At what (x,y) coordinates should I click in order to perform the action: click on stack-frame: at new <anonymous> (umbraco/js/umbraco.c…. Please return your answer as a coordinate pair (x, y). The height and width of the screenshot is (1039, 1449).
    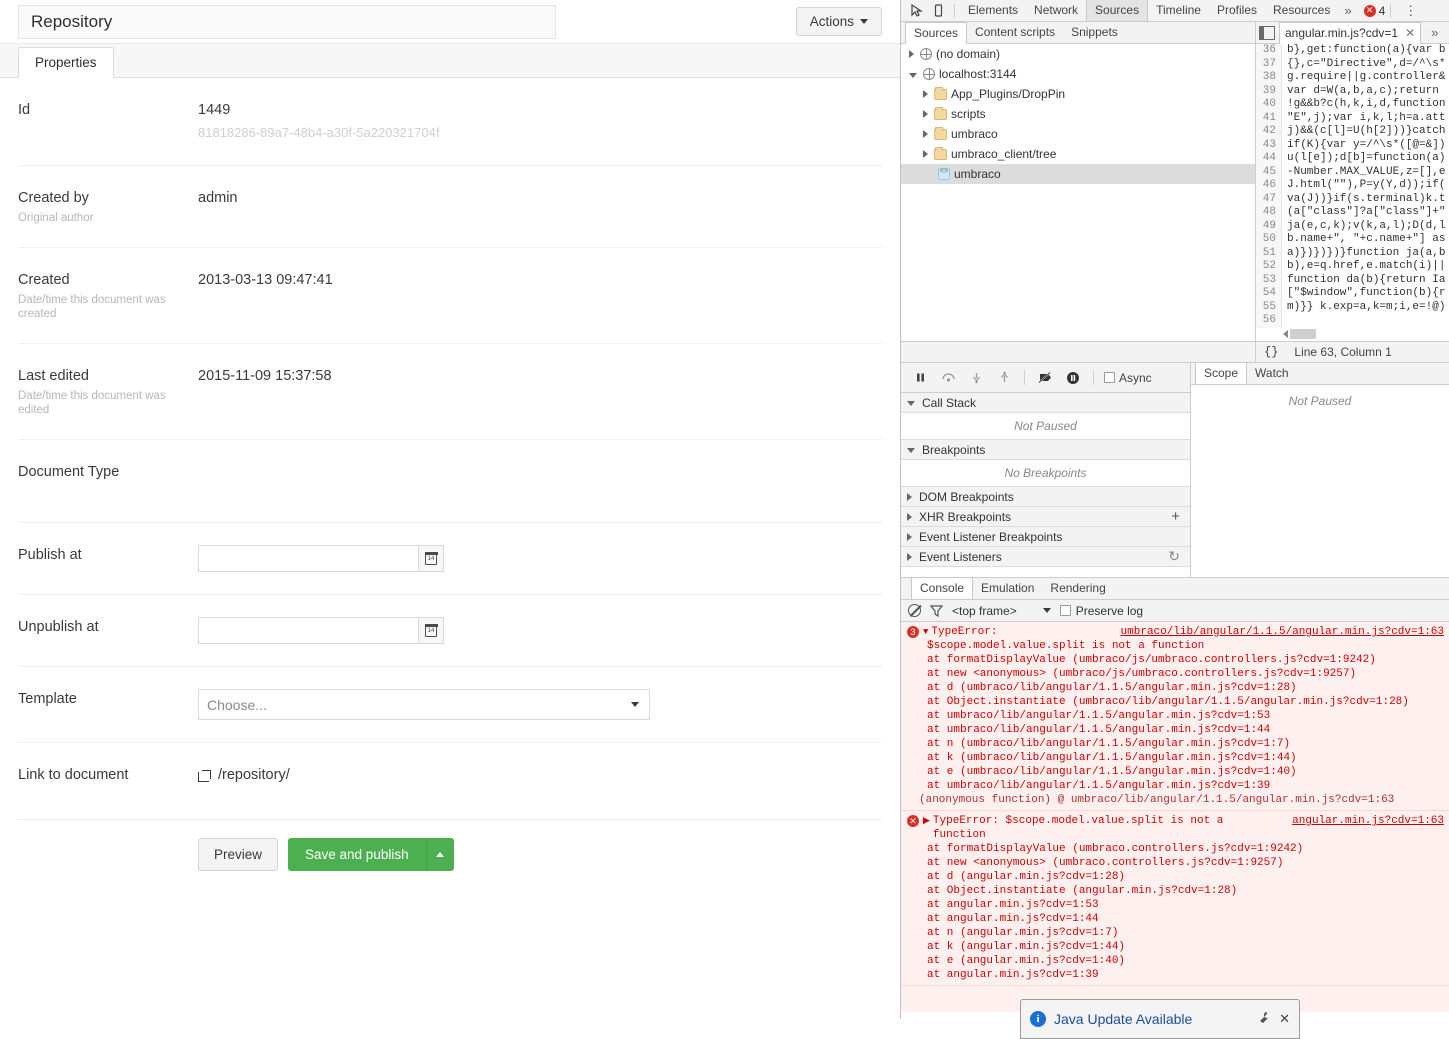
    Looking at the image, I should click on (1188, 674).